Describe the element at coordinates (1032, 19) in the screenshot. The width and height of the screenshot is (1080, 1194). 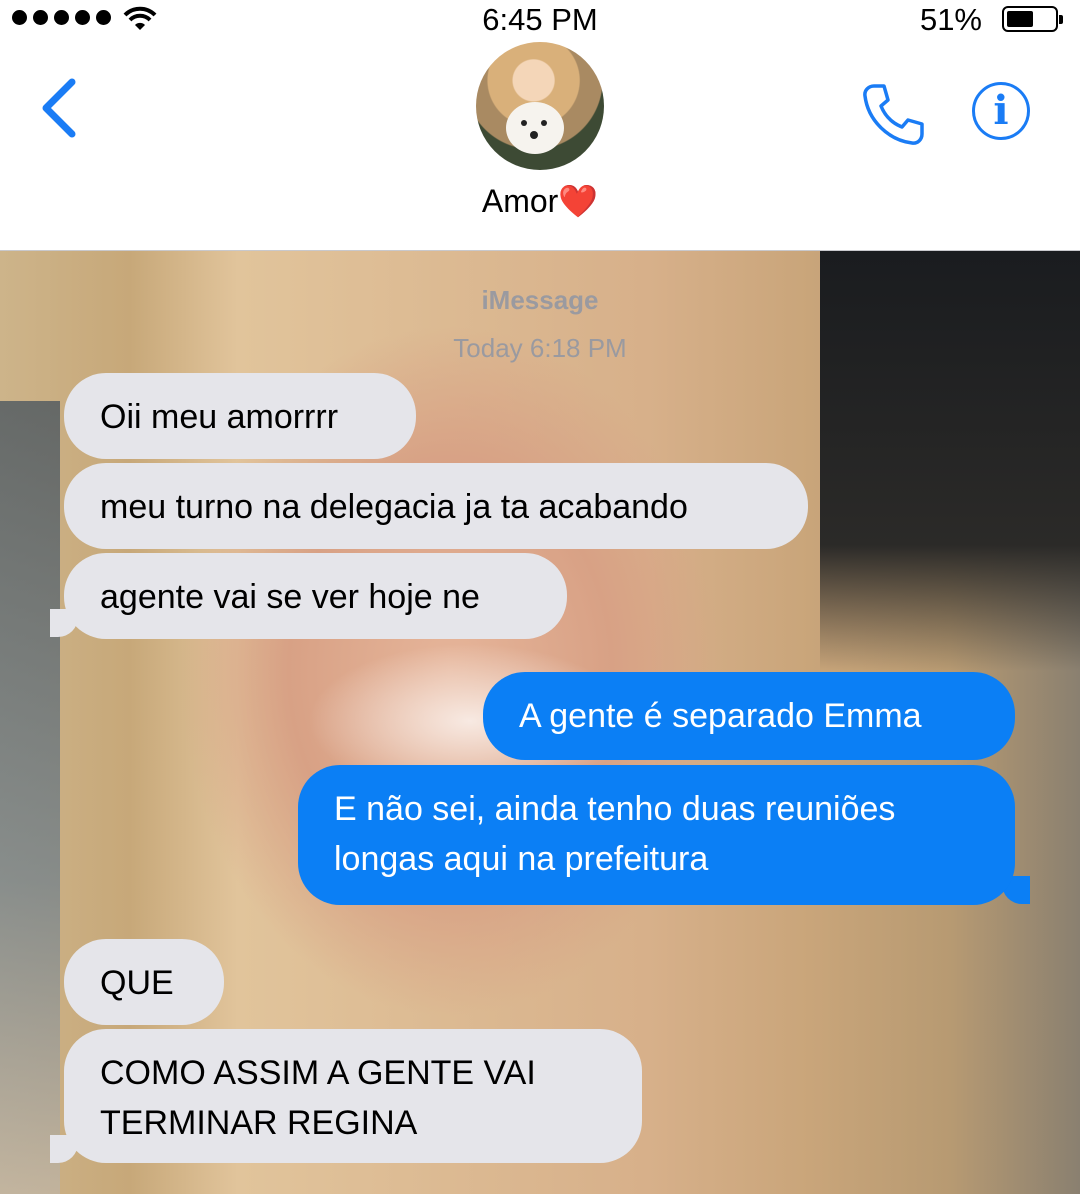
I see `battery-icon` at that location.